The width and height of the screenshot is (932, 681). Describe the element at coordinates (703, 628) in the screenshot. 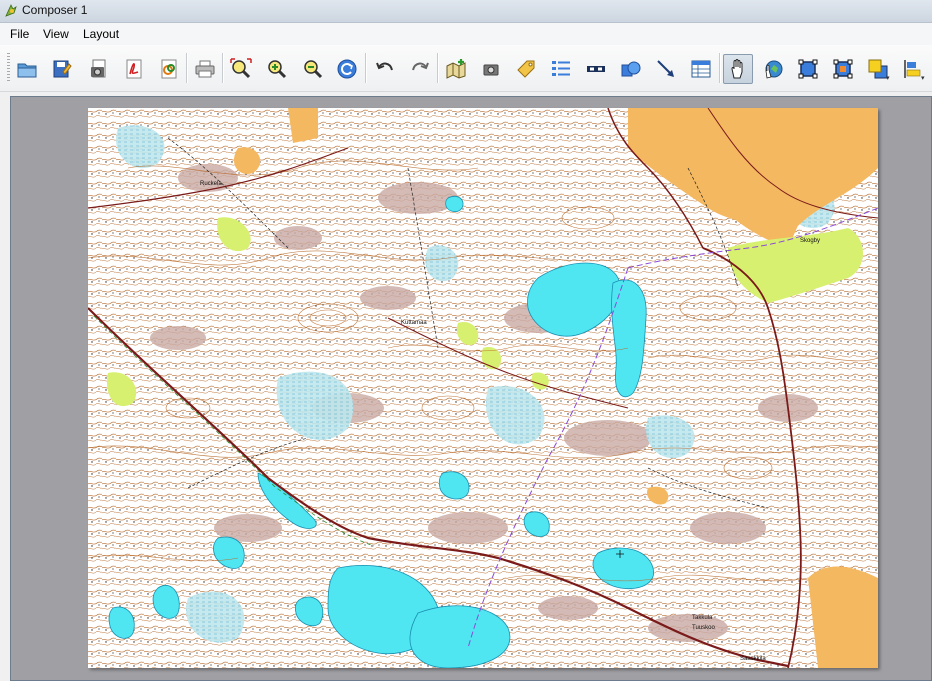

I see `map-label: Tuuskoo` at that location.